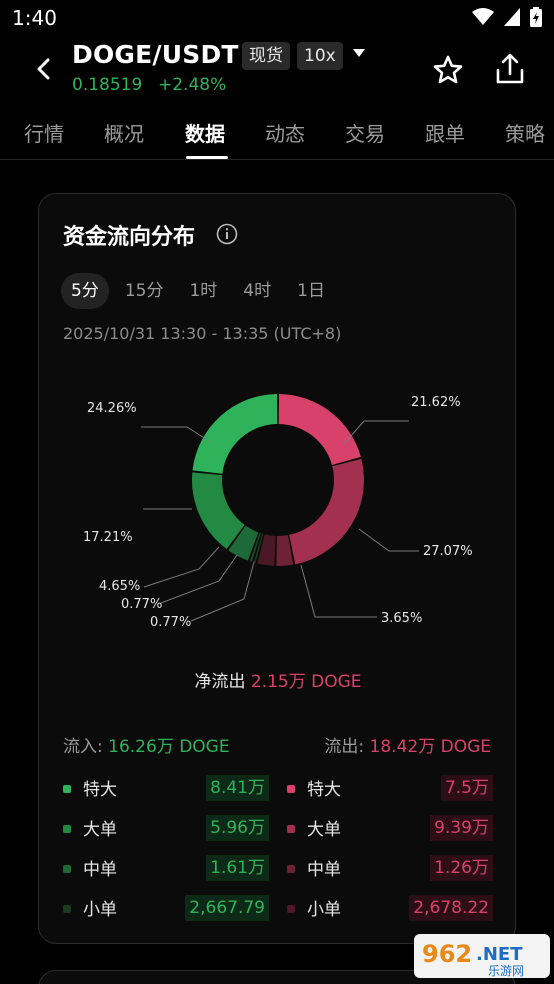 The image size is (554, 984). I want to click on battery-icon, so click(536, 17).